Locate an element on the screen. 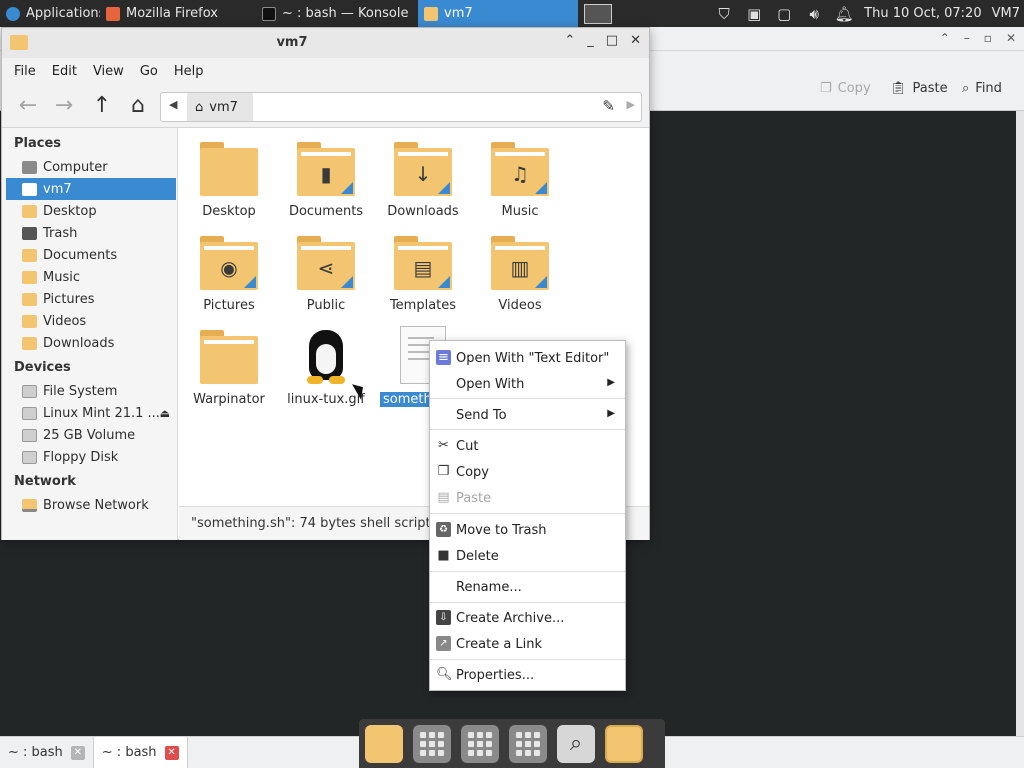 The height and width of the screenshot is (768, 1024). menu-create-link: ↗ Create a Link is located at coordinates (527, 644).